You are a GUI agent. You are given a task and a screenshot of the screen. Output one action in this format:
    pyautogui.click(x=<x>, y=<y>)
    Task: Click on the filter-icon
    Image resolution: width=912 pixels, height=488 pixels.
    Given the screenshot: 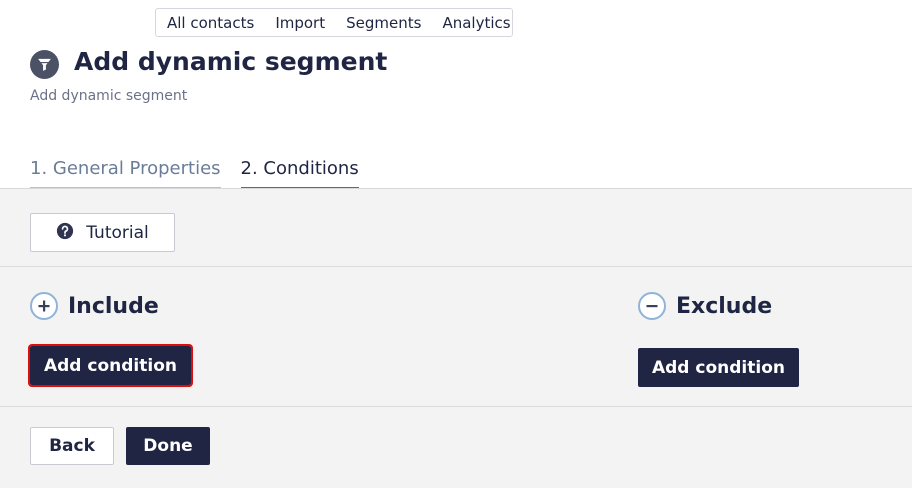 What is the action you would take?
    pyautogui.click(x=44, y=64)
    